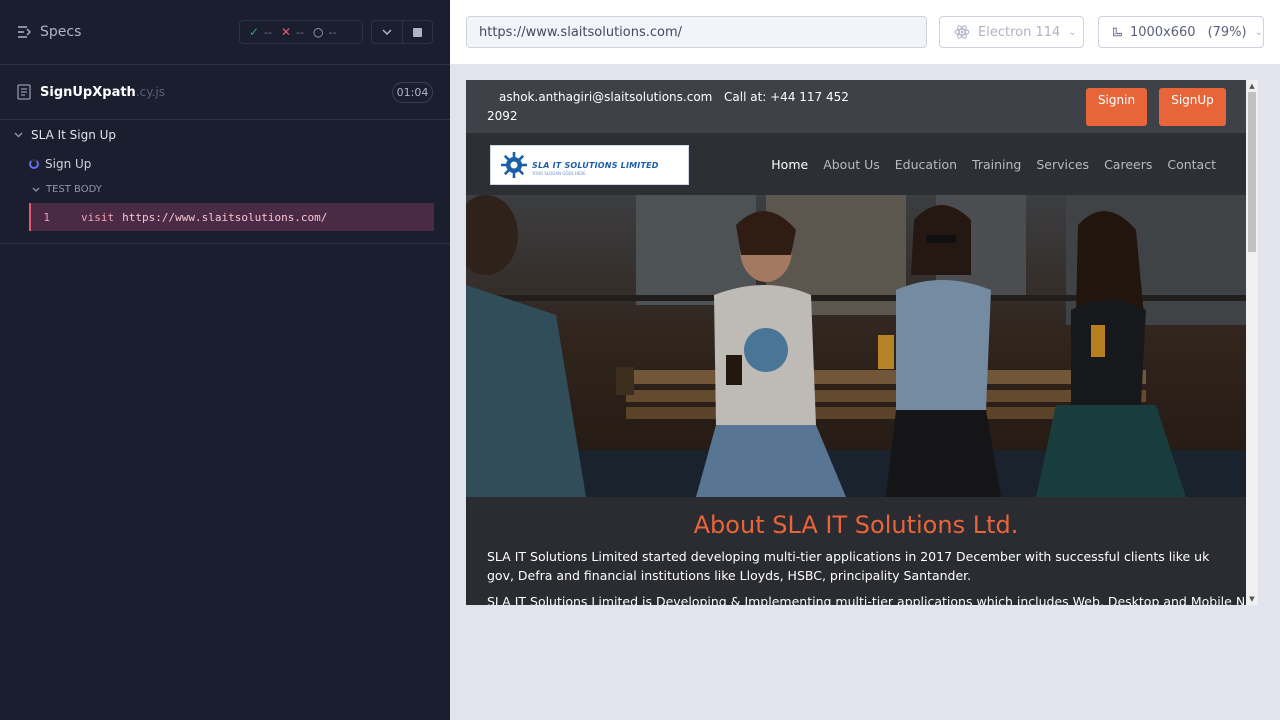  I want to click on spec-file-header: SignUpXpath.cy.js 01:04, so click(225, 92).